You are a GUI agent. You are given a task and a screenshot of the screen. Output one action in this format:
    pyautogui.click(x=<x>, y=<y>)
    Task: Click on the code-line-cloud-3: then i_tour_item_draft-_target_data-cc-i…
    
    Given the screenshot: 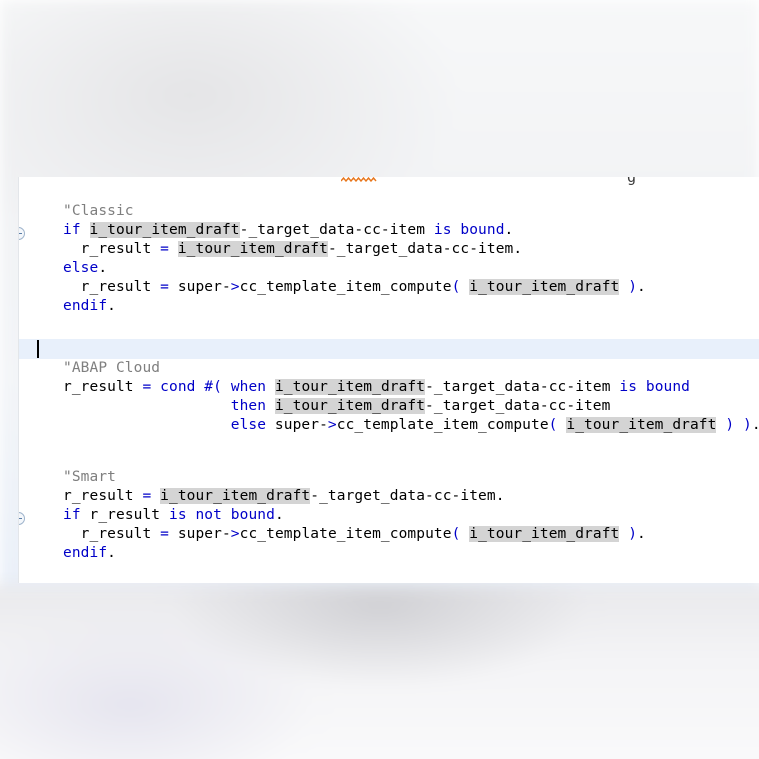 What is the action you would take?
    pyautogui.click(x=389, y=406)
    